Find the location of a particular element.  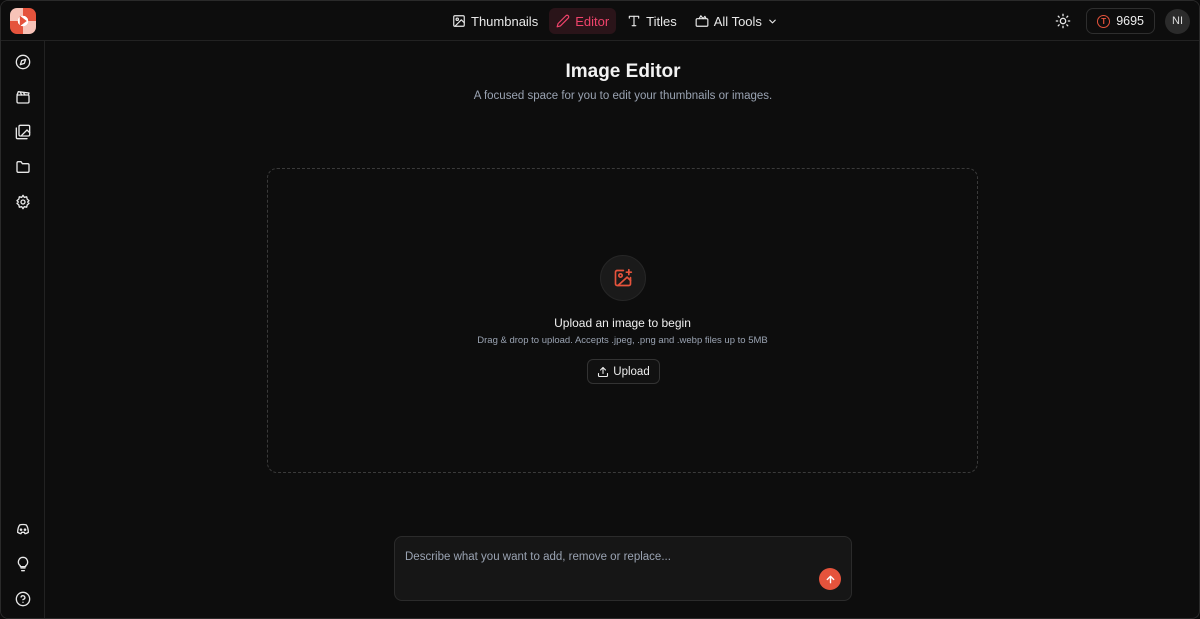

nav-thumbnails: Thumbnails is located at coordinates (495, 21).